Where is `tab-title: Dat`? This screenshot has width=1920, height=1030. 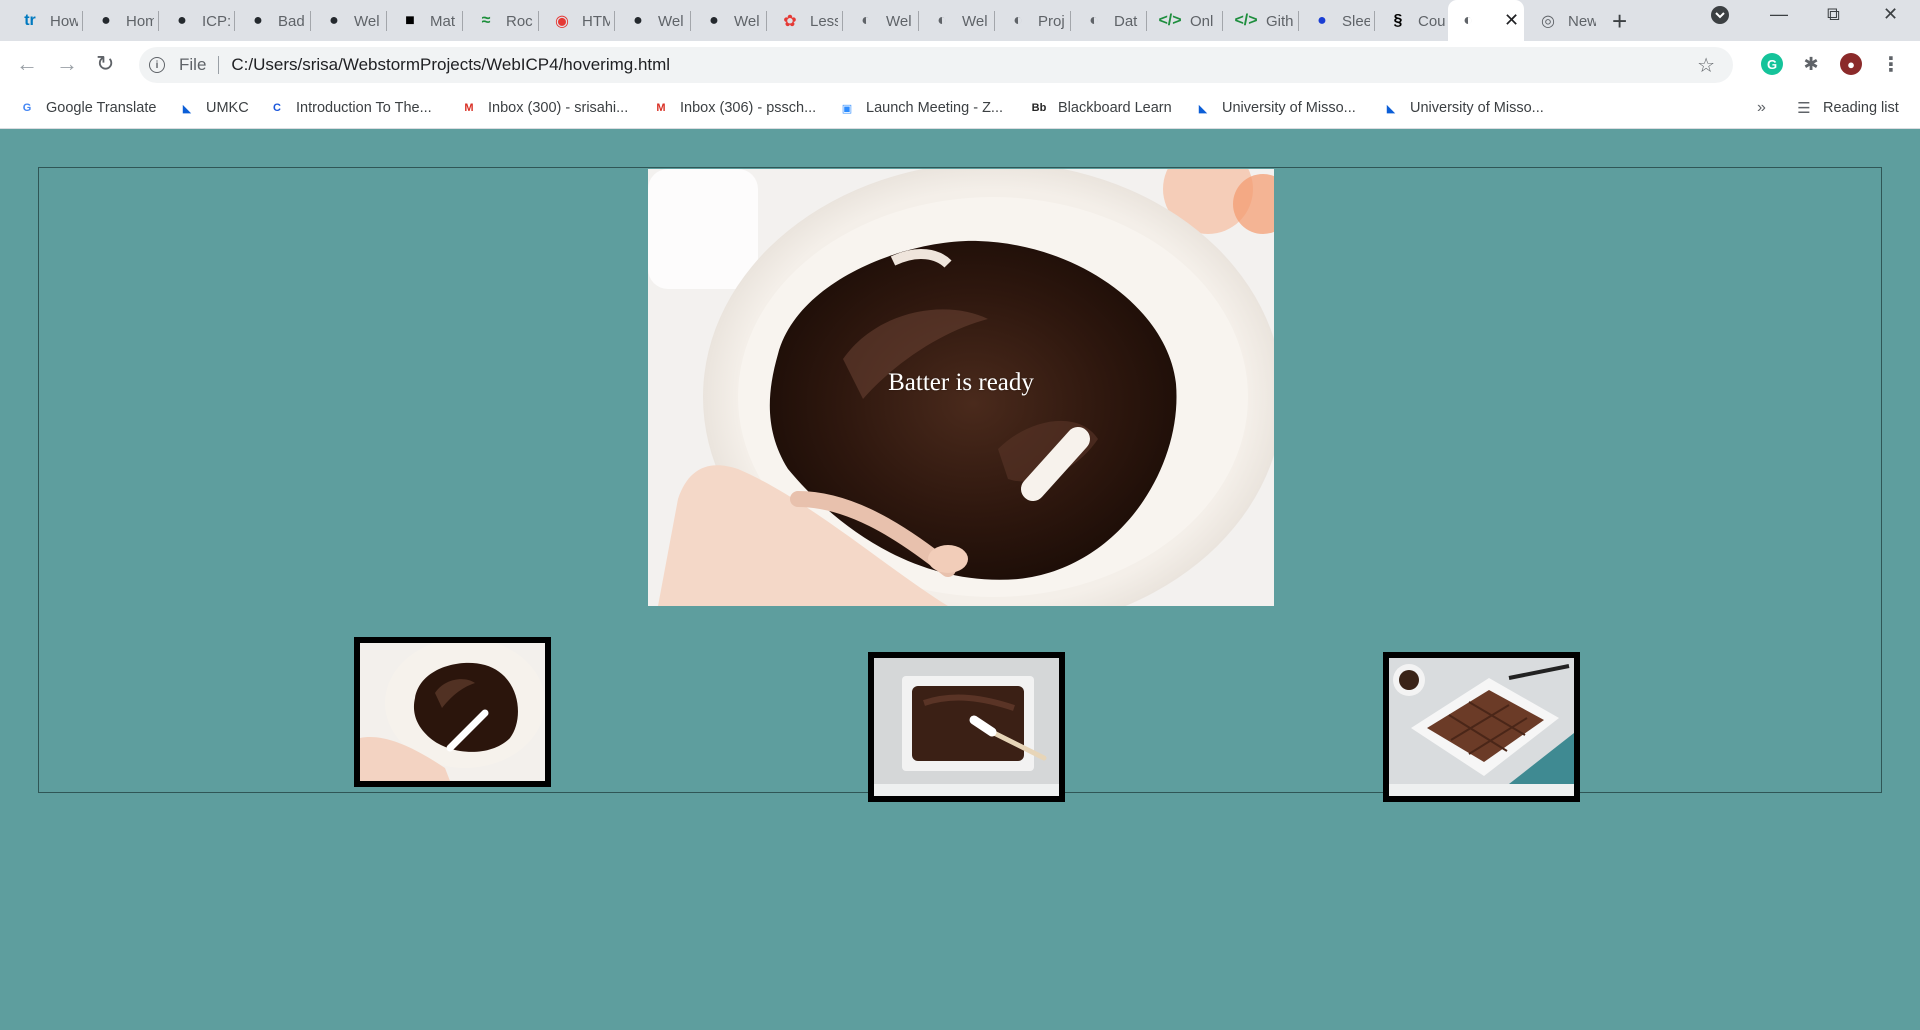 tab-title: Dat is located at coordinates (1126, 21).